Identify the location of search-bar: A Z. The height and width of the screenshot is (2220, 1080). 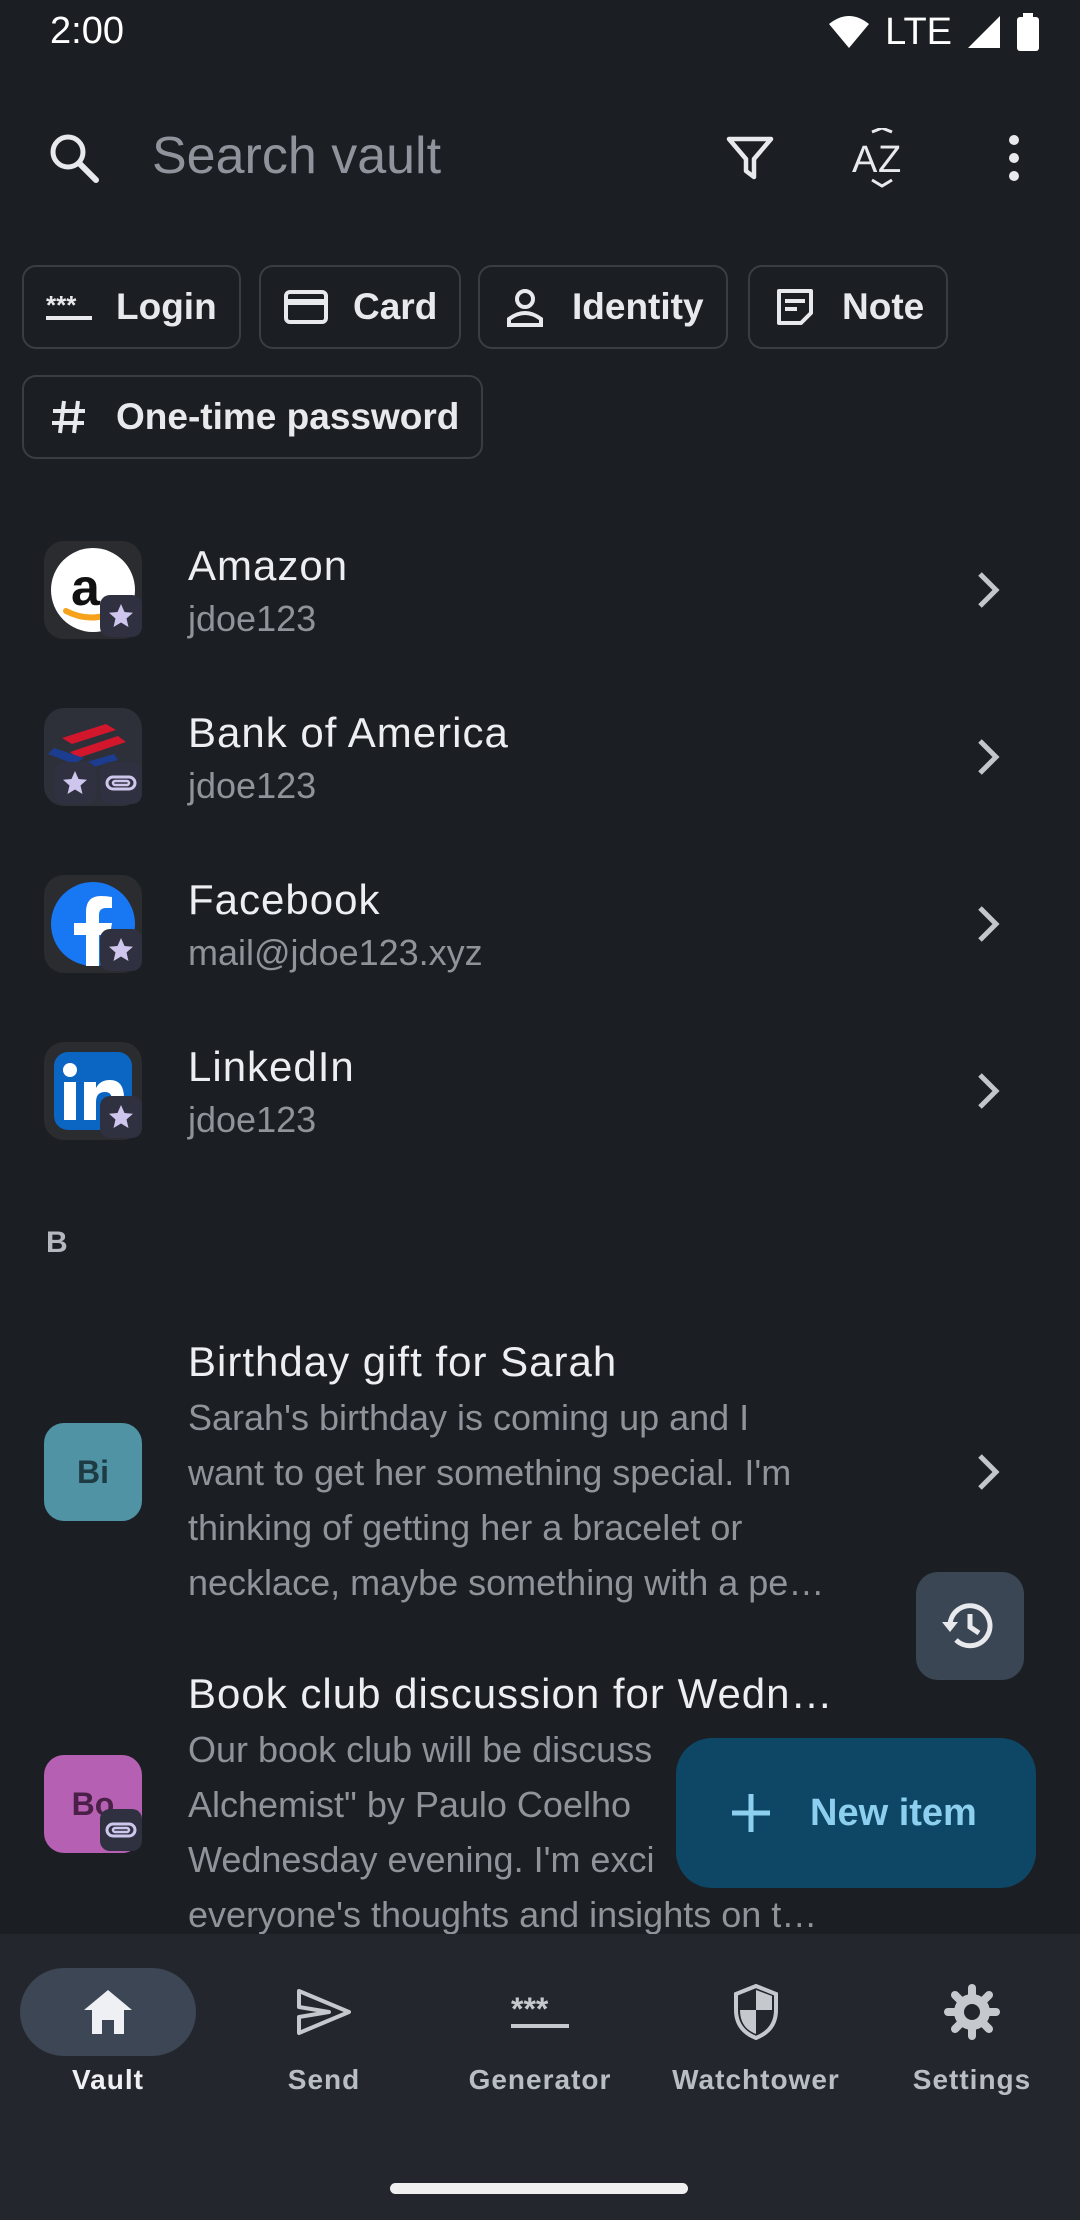
(540, 155).